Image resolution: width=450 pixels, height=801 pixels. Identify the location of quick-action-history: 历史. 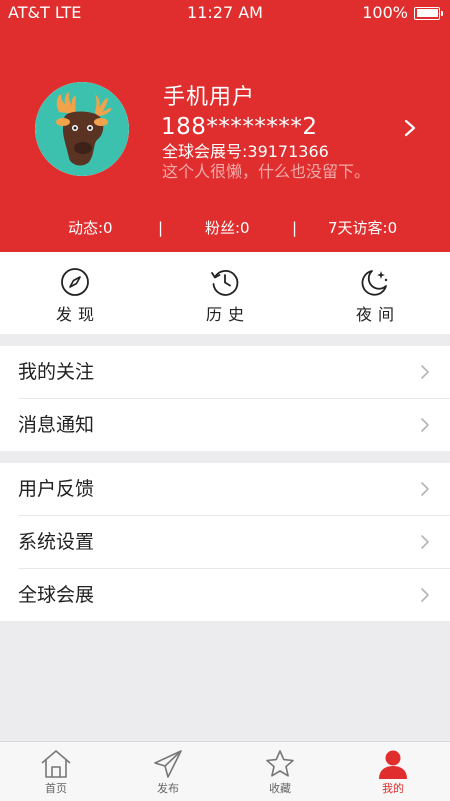
(225, 296).